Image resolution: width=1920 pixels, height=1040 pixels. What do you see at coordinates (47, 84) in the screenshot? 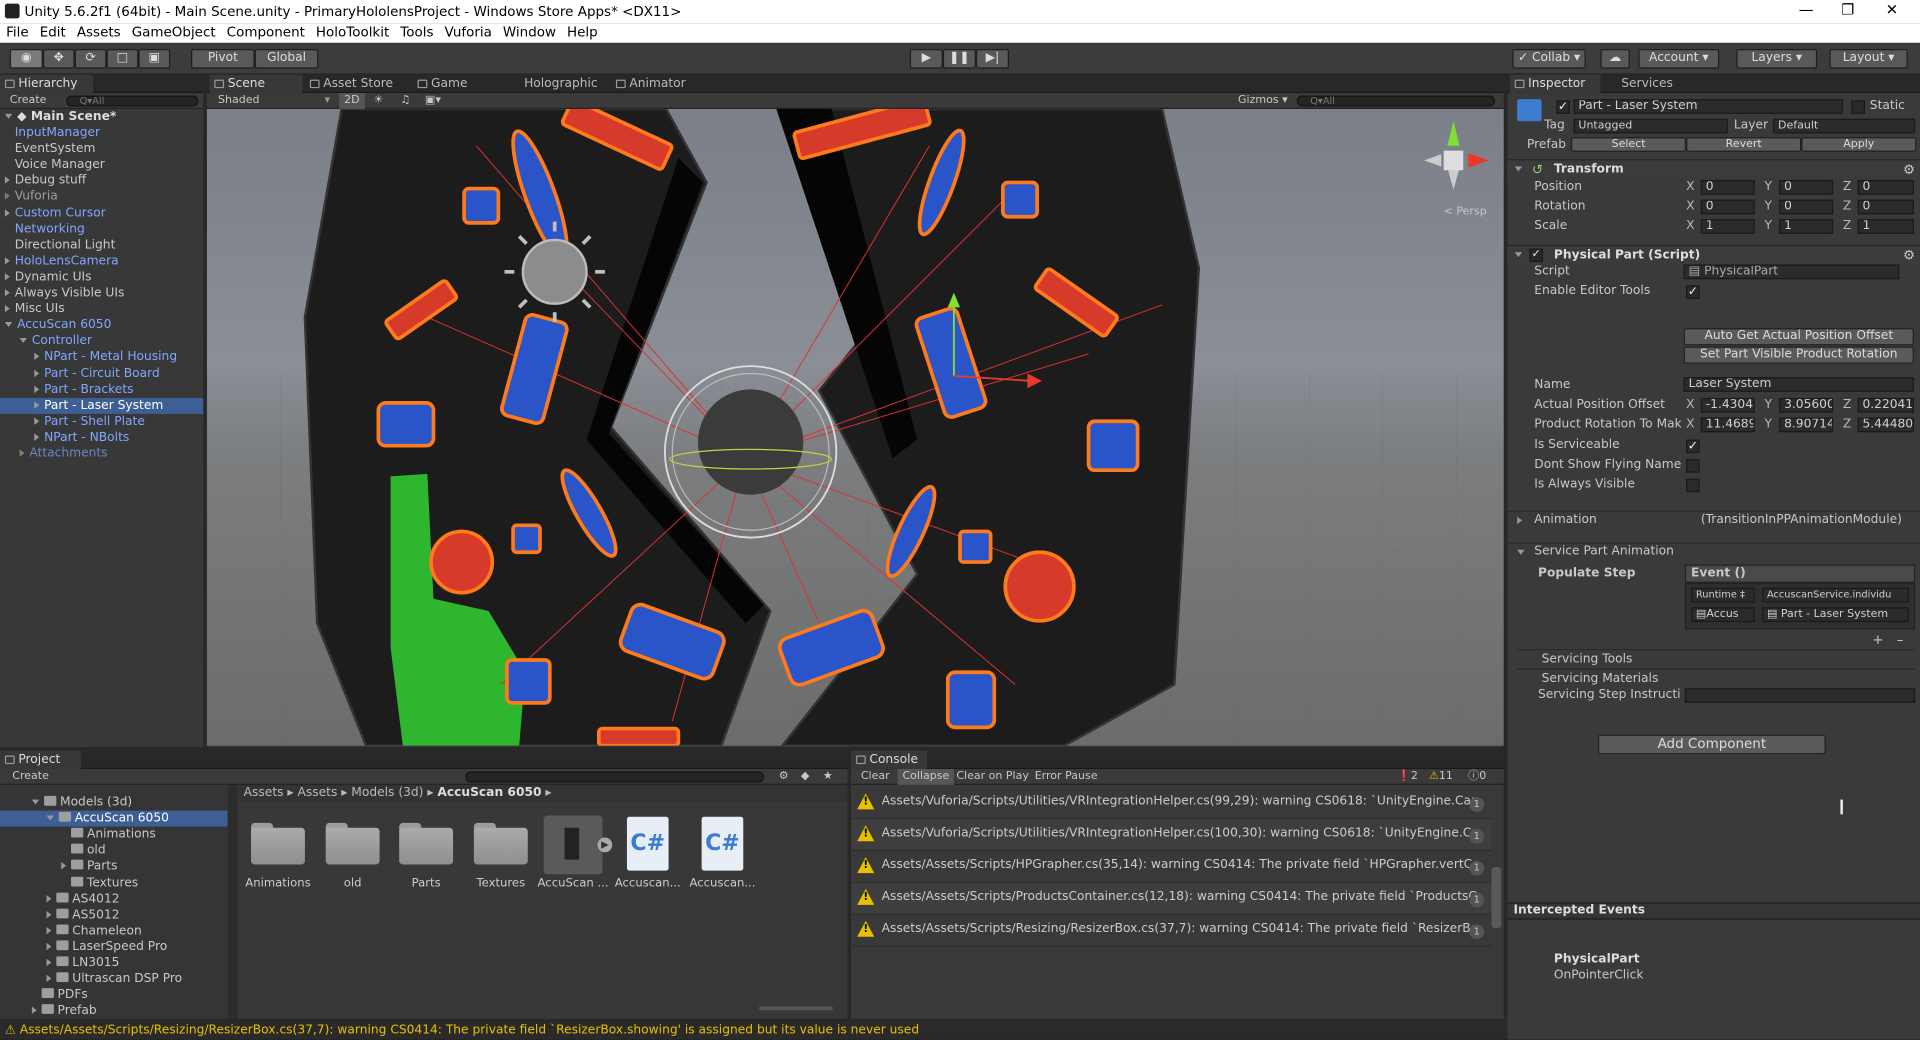
I see `tab-hierarchy: Hierarchy` at bounding box center [47, 84].